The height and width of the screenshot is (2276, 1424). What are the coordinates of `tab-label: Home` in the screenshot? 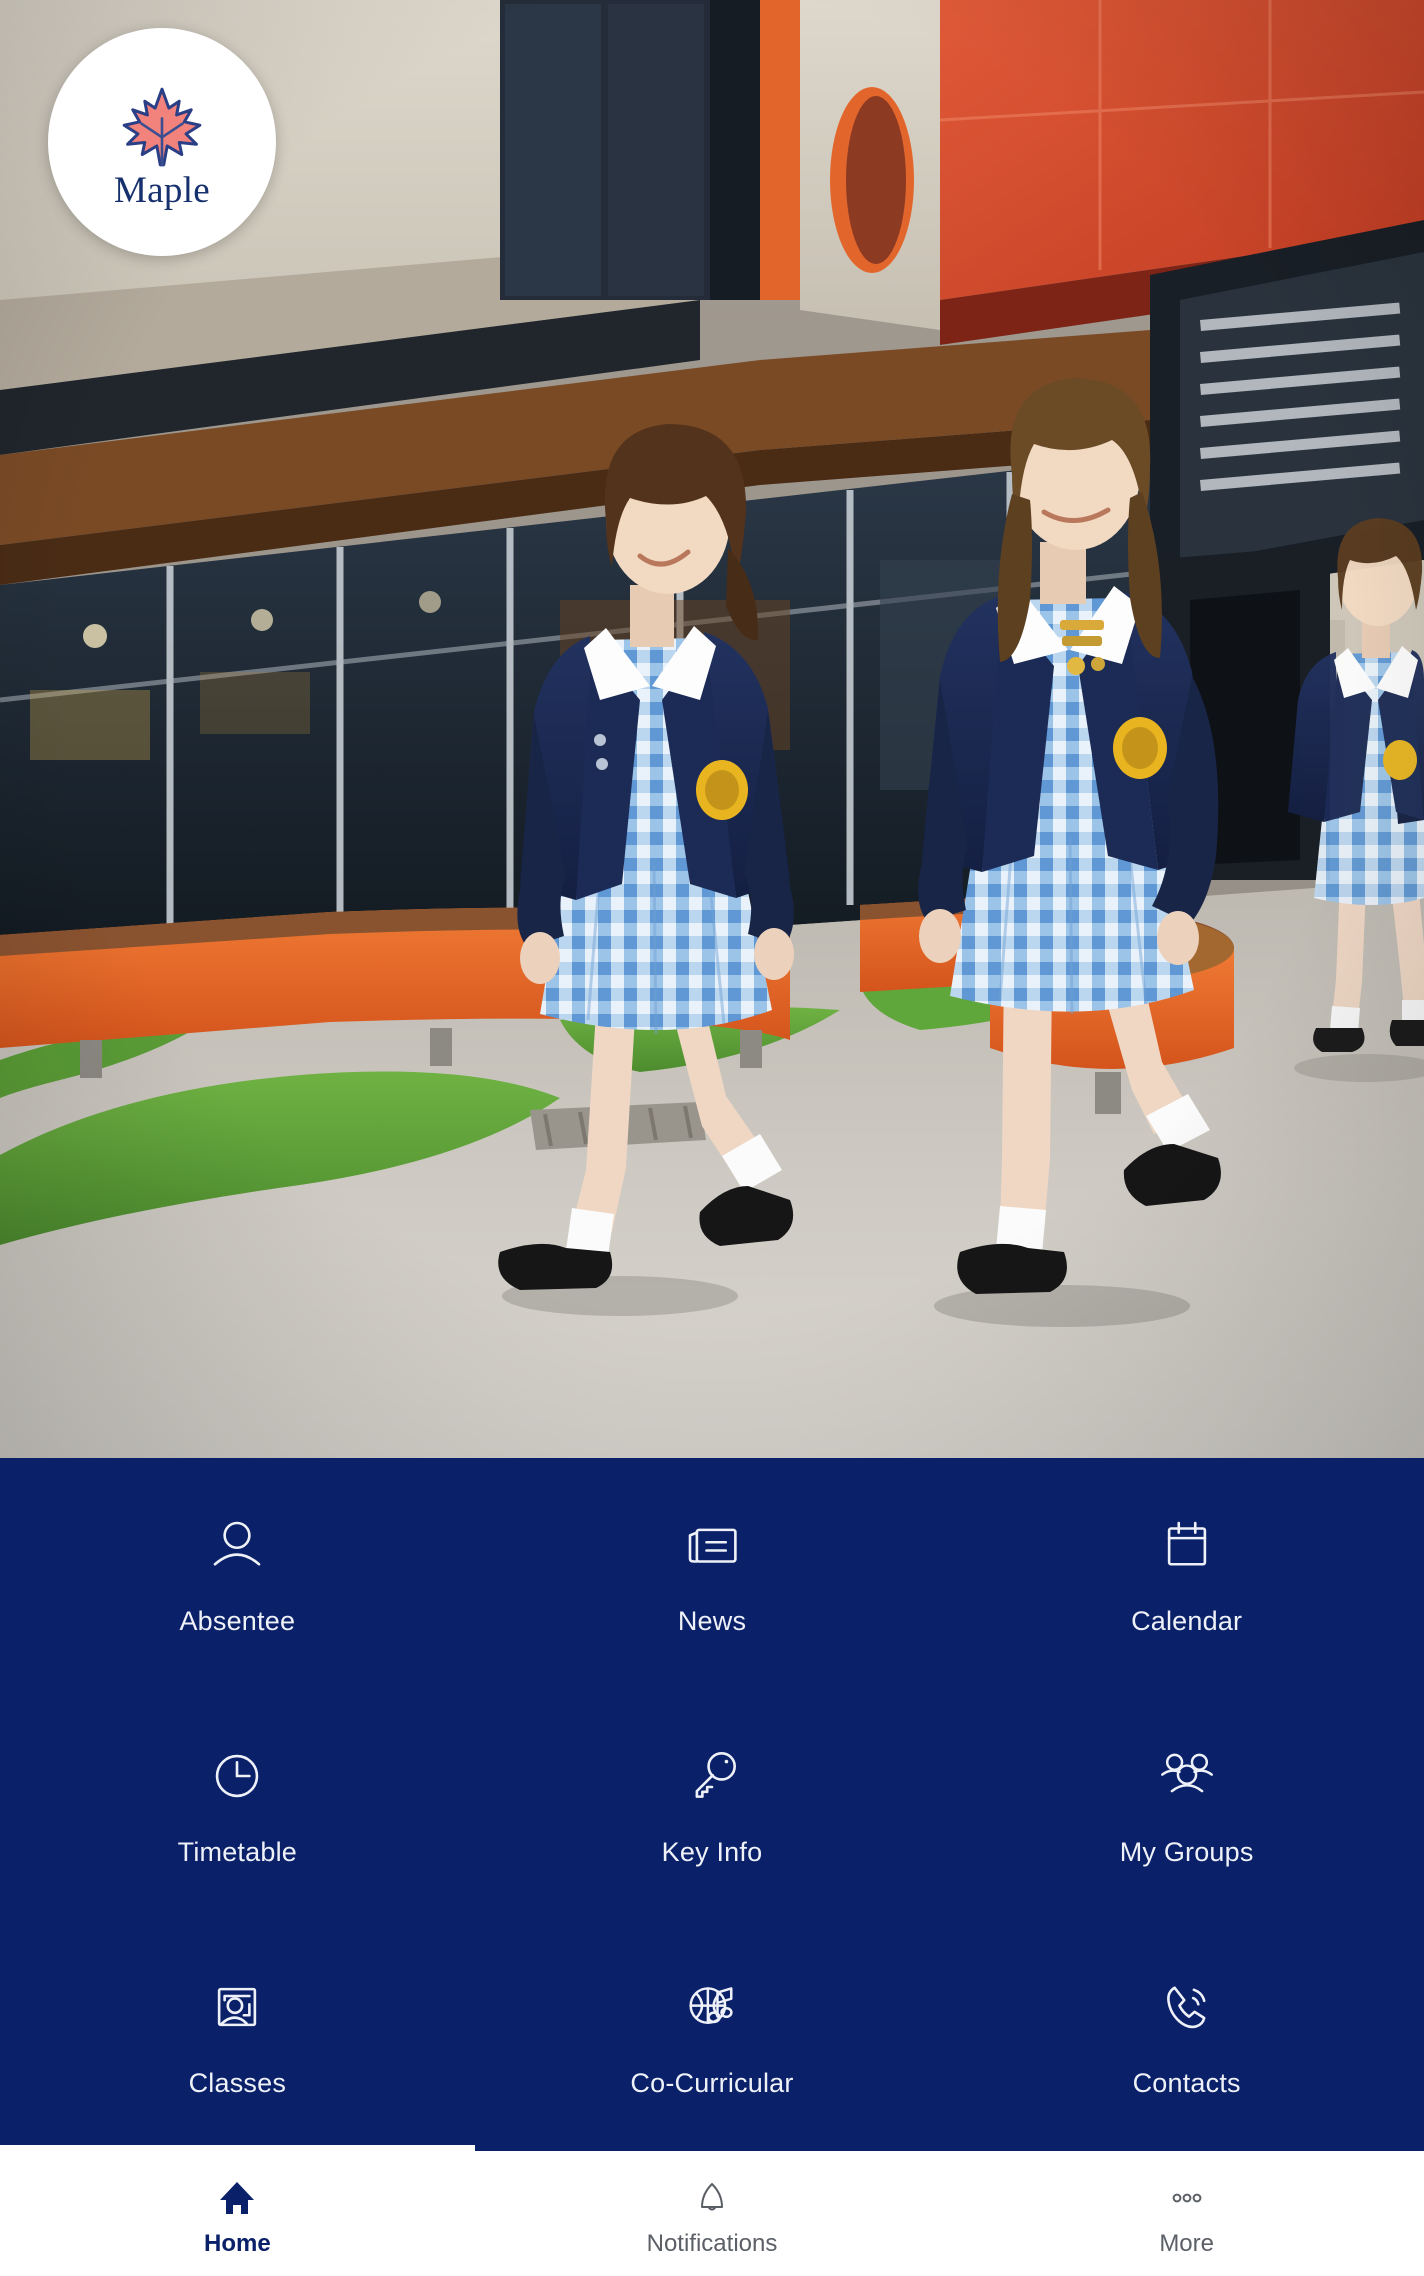 It's located at (237, 2243).